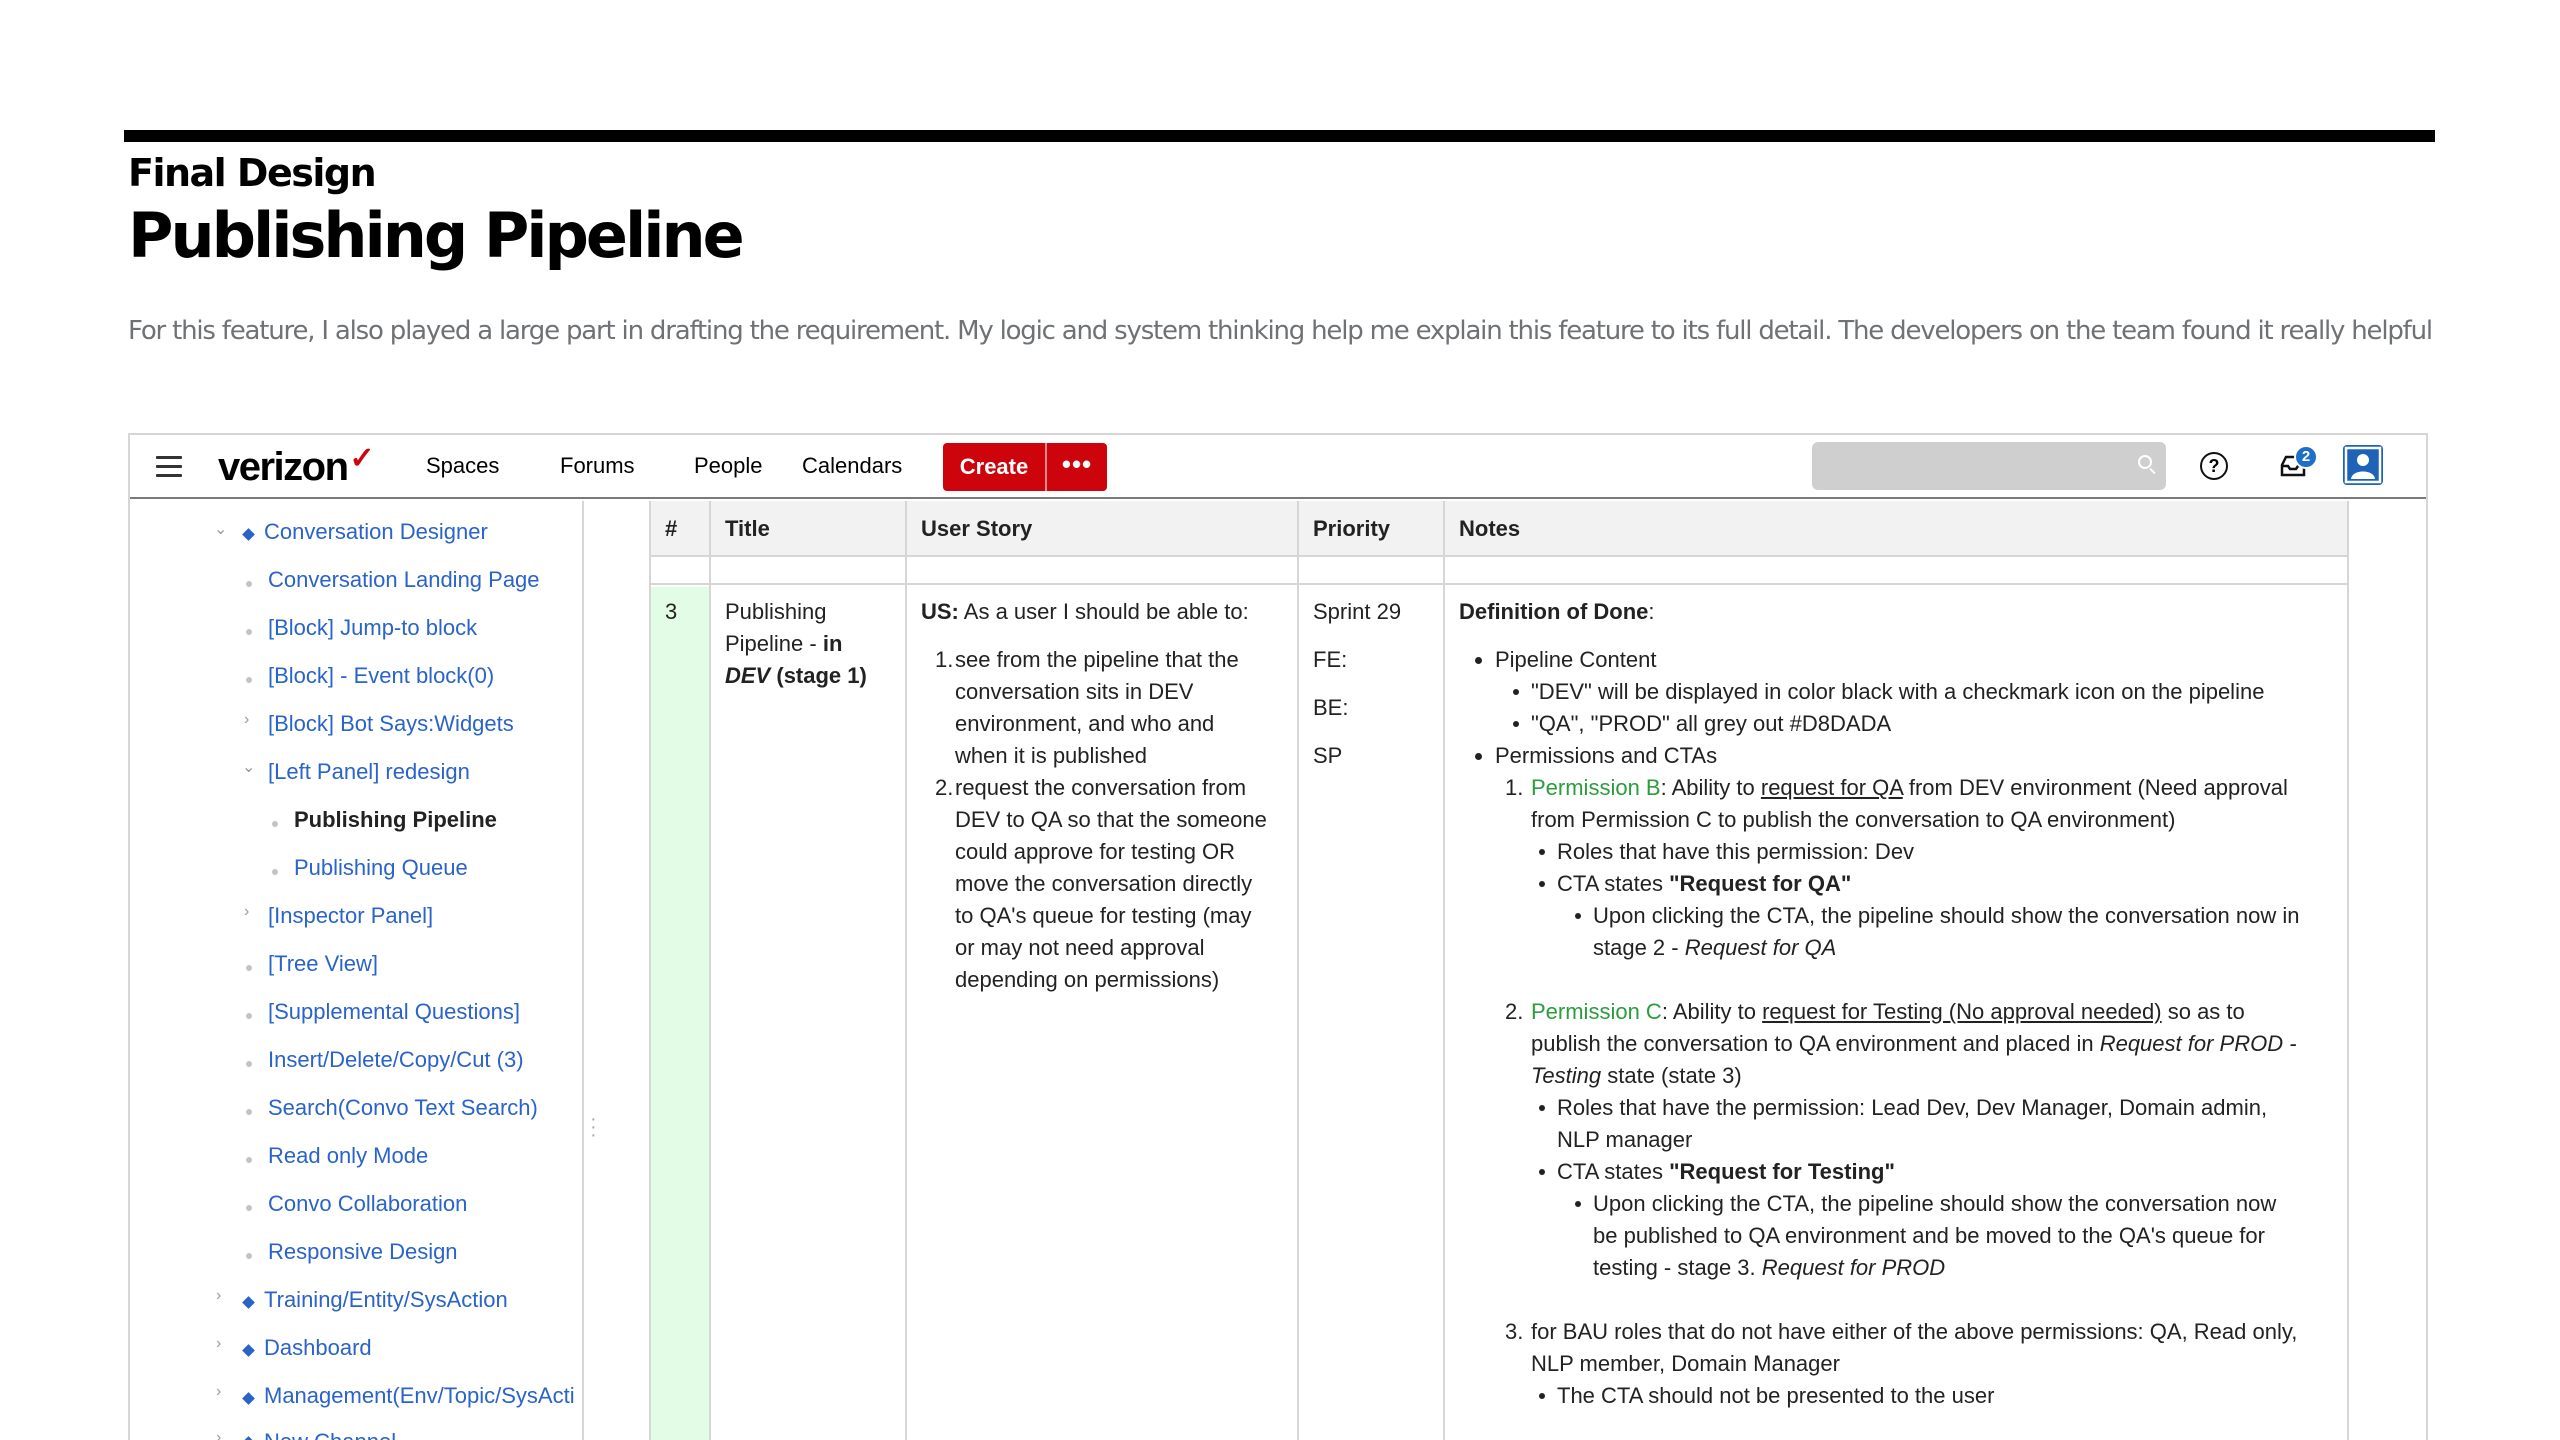 This screenshot has height=1440, width=2560. Describe the element at coordinates (462, 466) in the screenshot. I see `nav-spaces: Spaces` at that location.